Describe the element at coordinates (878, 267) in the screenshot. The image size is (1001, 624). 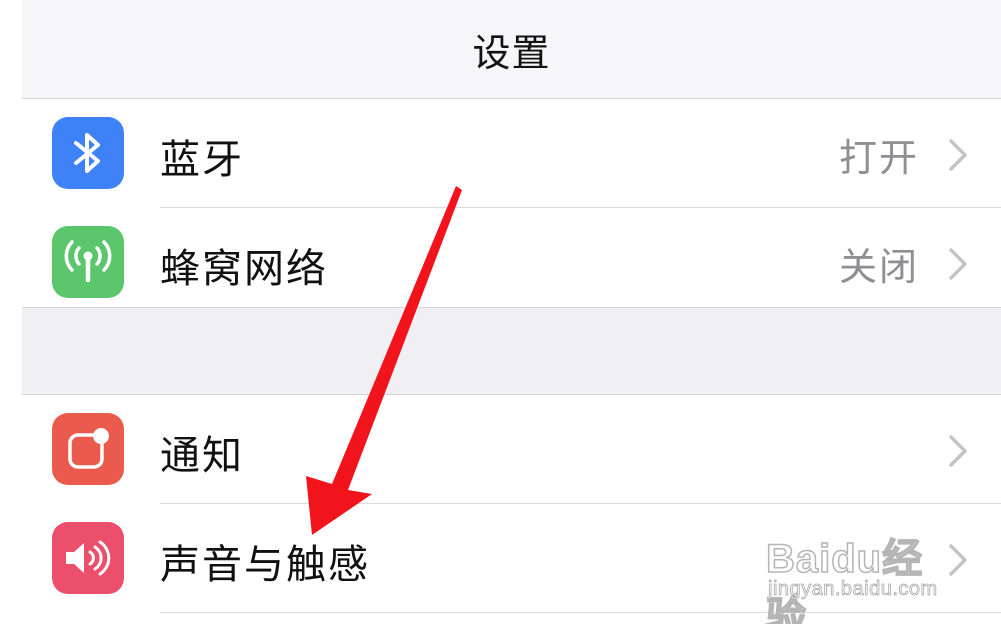
I see `cellular-status-value: 关闭` at that location.